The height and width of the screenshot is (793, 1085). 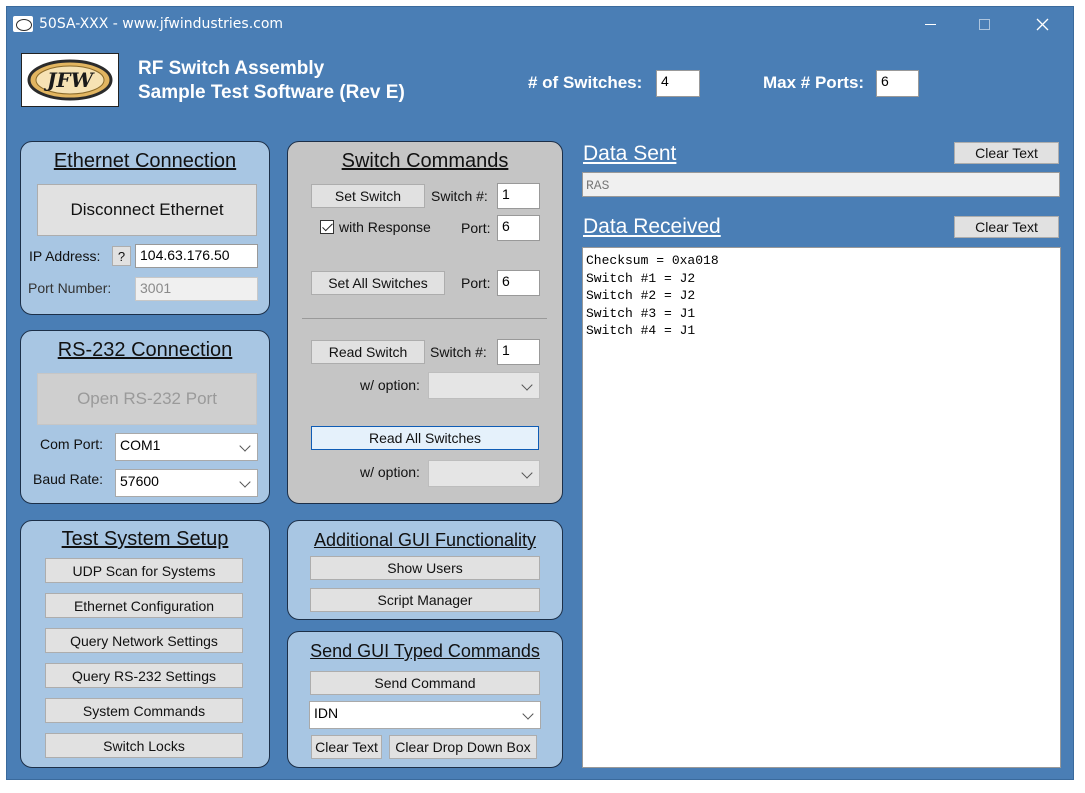 What do you see at coordinates (145, 161) in the screenshot?
I see `ethernet-title: Ethernet Connection` at bounding box center [145, 161].